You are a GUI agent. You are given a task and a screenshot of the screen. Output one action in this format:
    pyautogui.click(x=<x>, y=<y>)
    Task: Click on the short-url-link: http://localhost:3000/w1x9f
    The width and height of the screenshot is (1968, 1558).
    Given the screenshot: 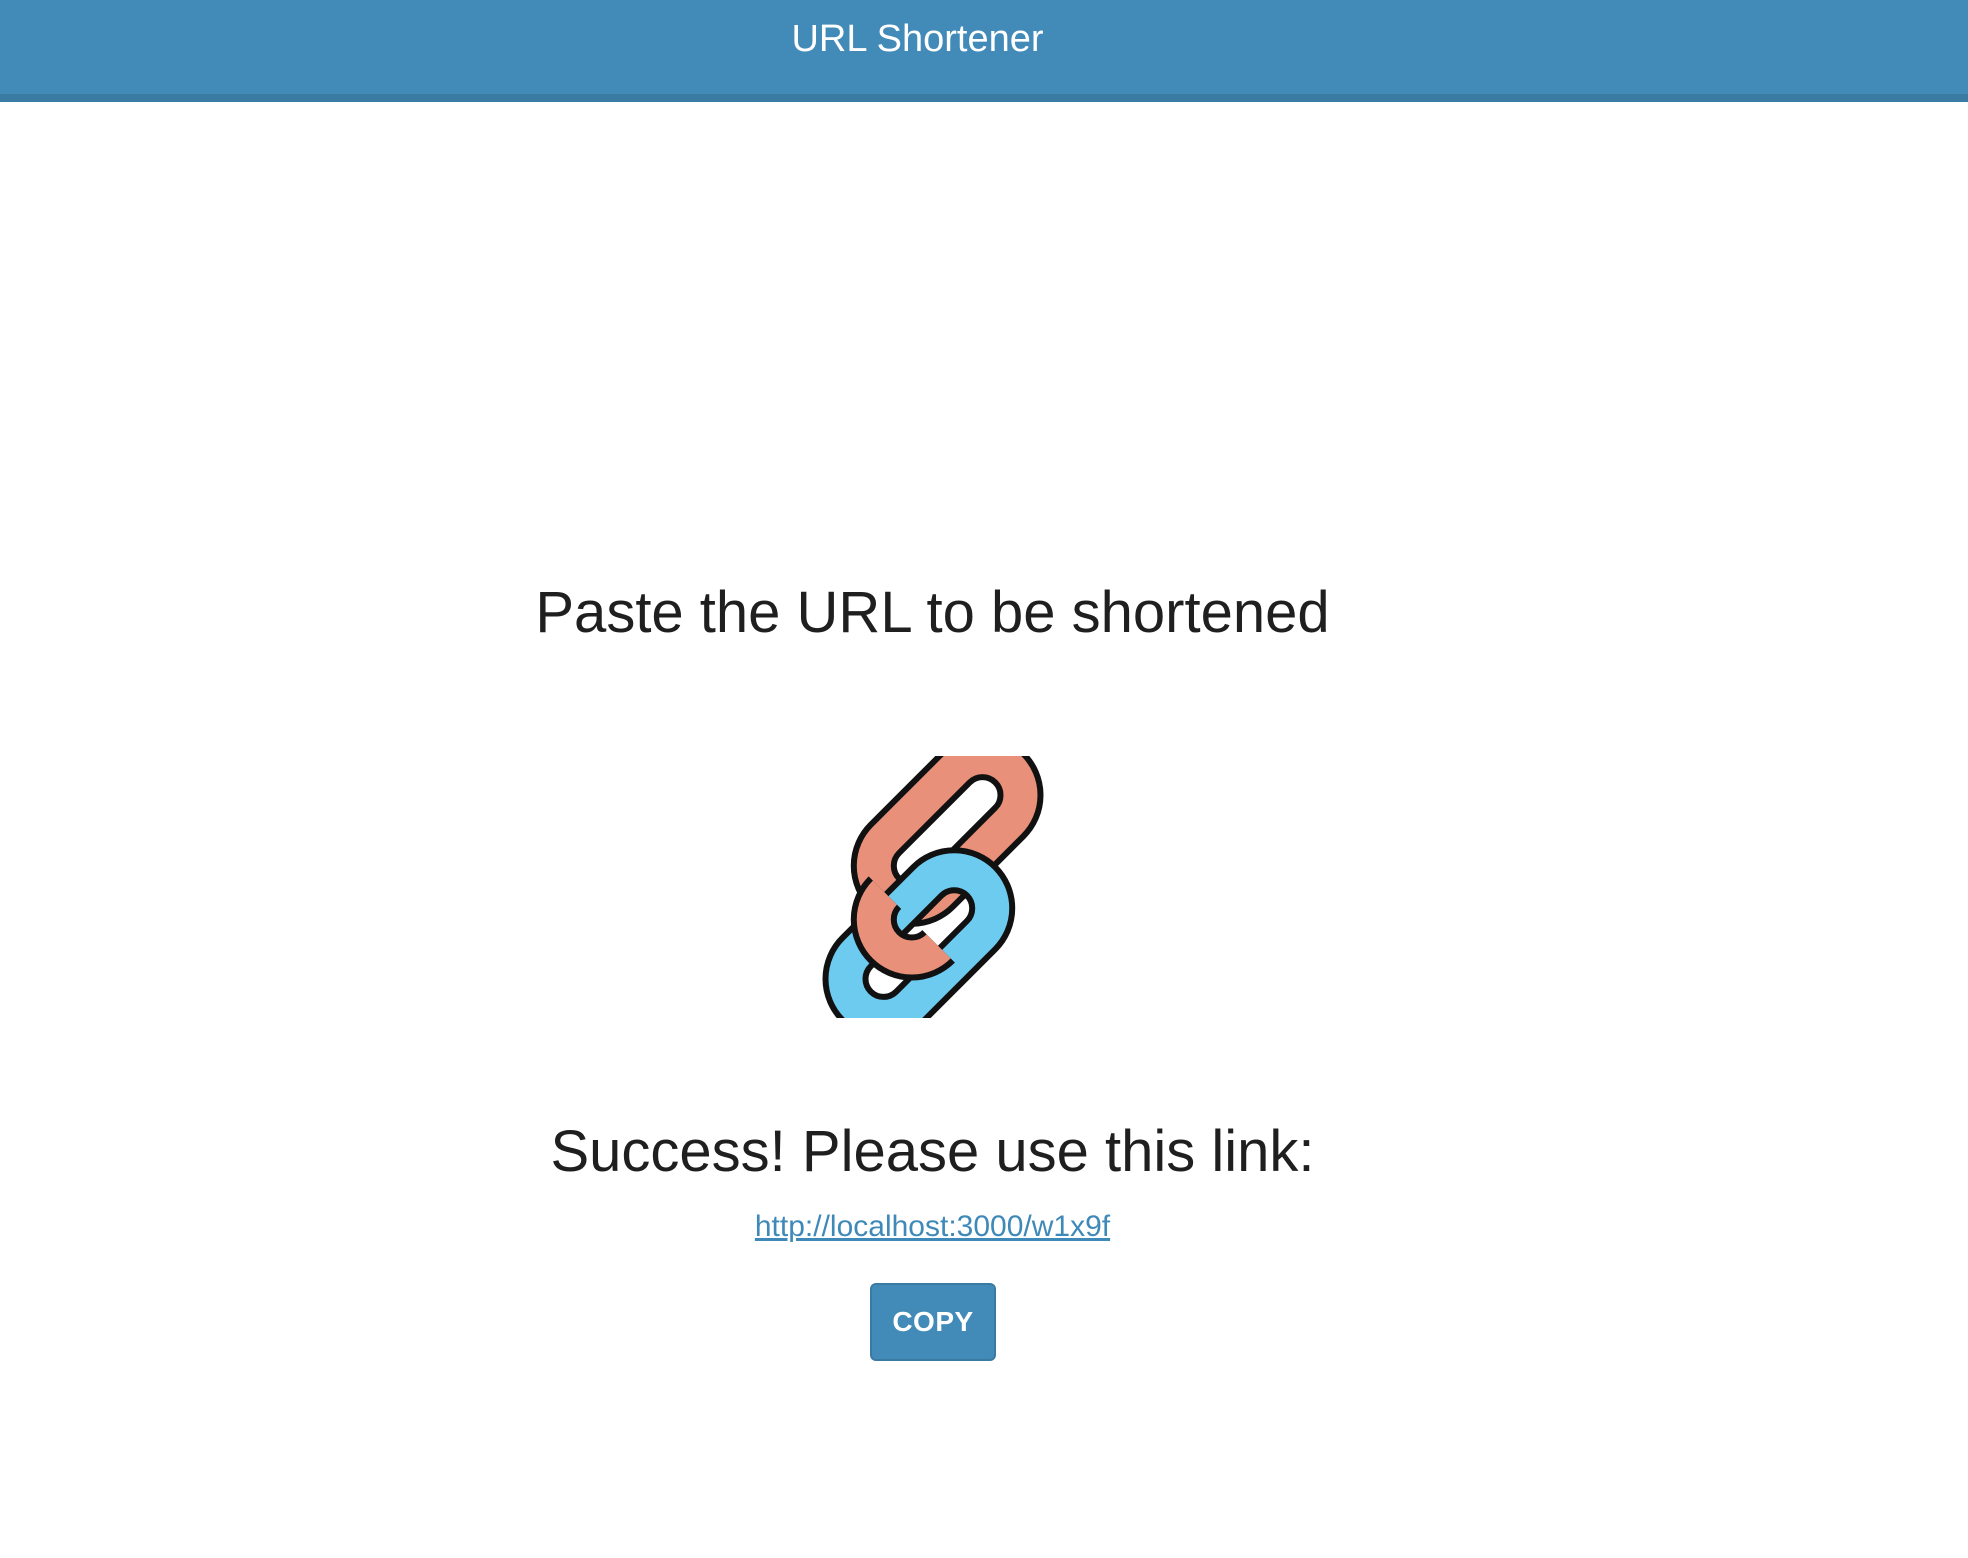 What is the action you would take?
    pyautogui.click(x=932, y=1226)
    